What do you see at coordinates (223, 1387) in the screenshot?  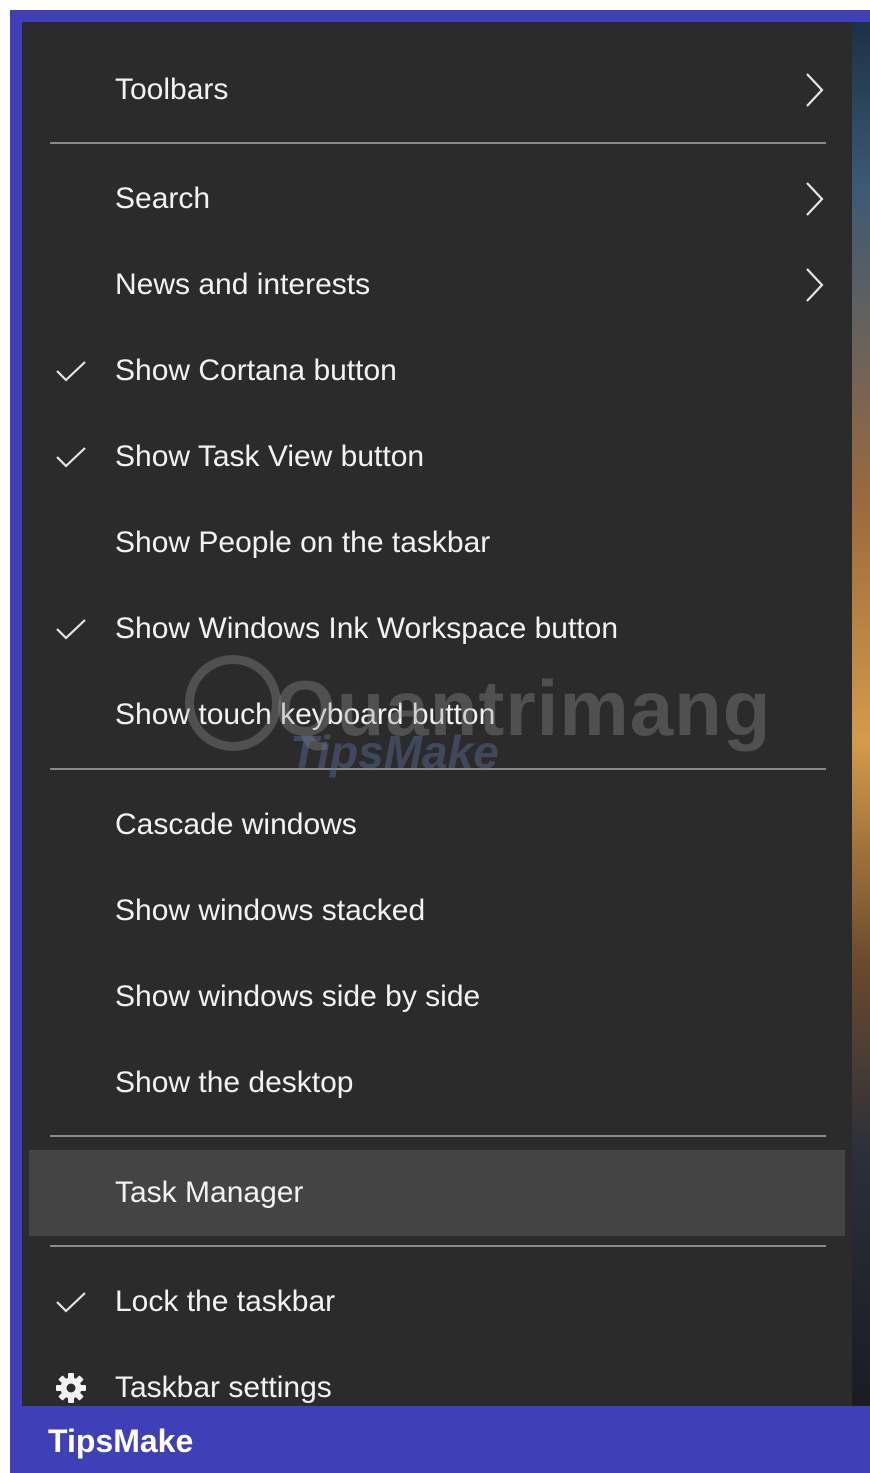 I see `menu-item-label: Taskbar settings` at bounding box center [223, 1387].